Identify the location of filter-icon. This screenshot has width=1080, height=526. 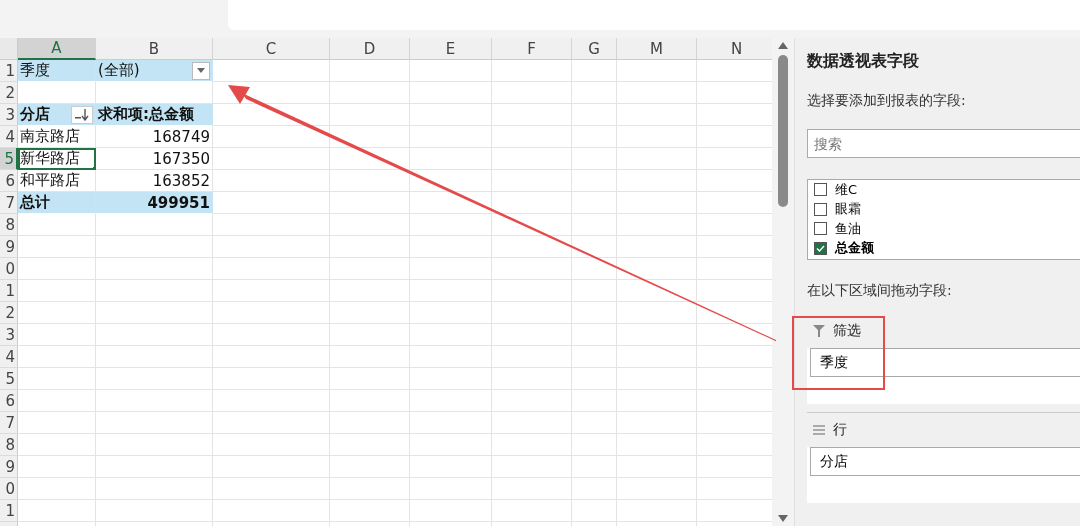
(819, 331).